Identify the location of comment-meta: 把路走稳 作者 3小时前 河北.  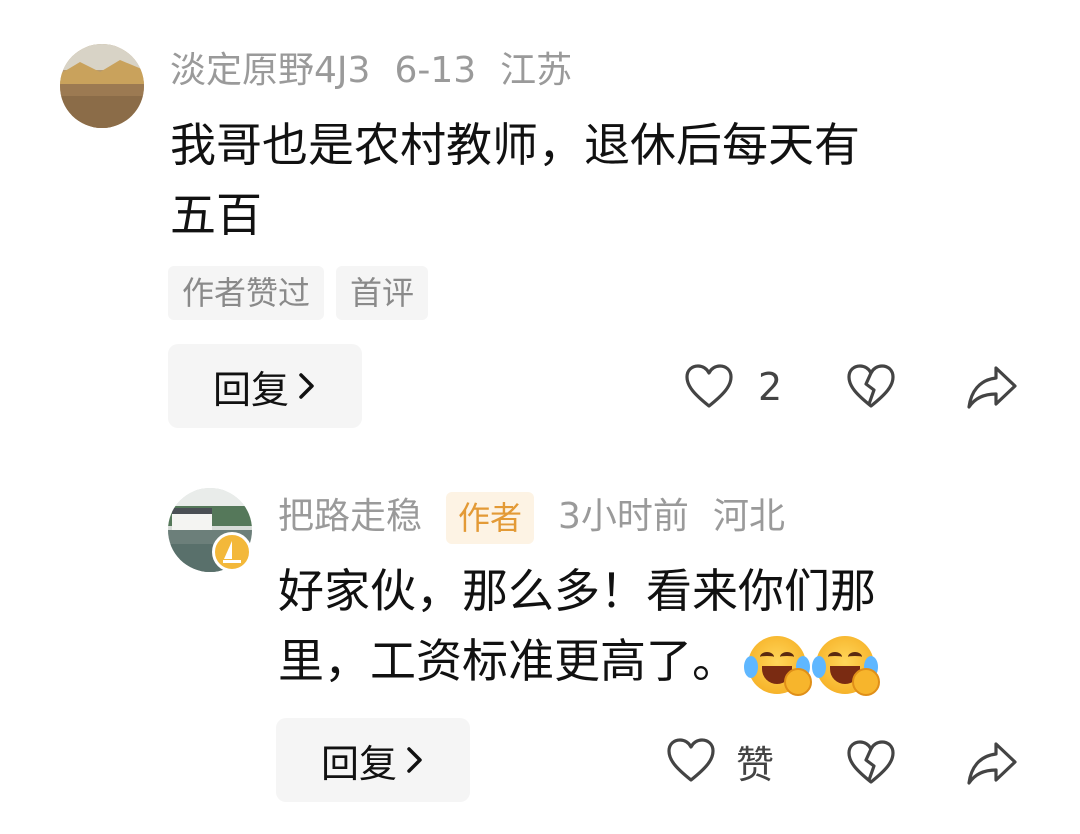
(543, 517).